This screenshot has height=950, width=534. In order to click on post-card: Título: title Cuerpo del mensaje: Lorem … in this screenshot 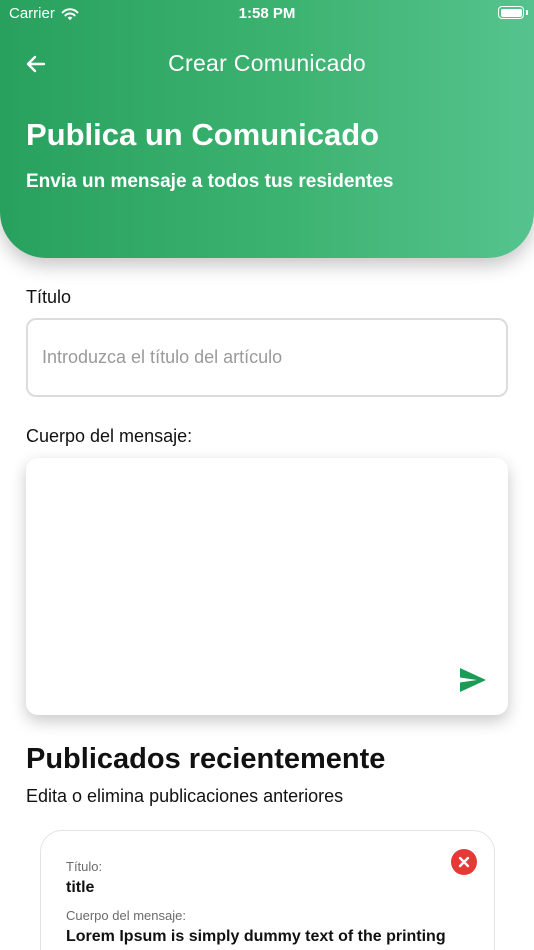, I will do `click(267, 890)`.